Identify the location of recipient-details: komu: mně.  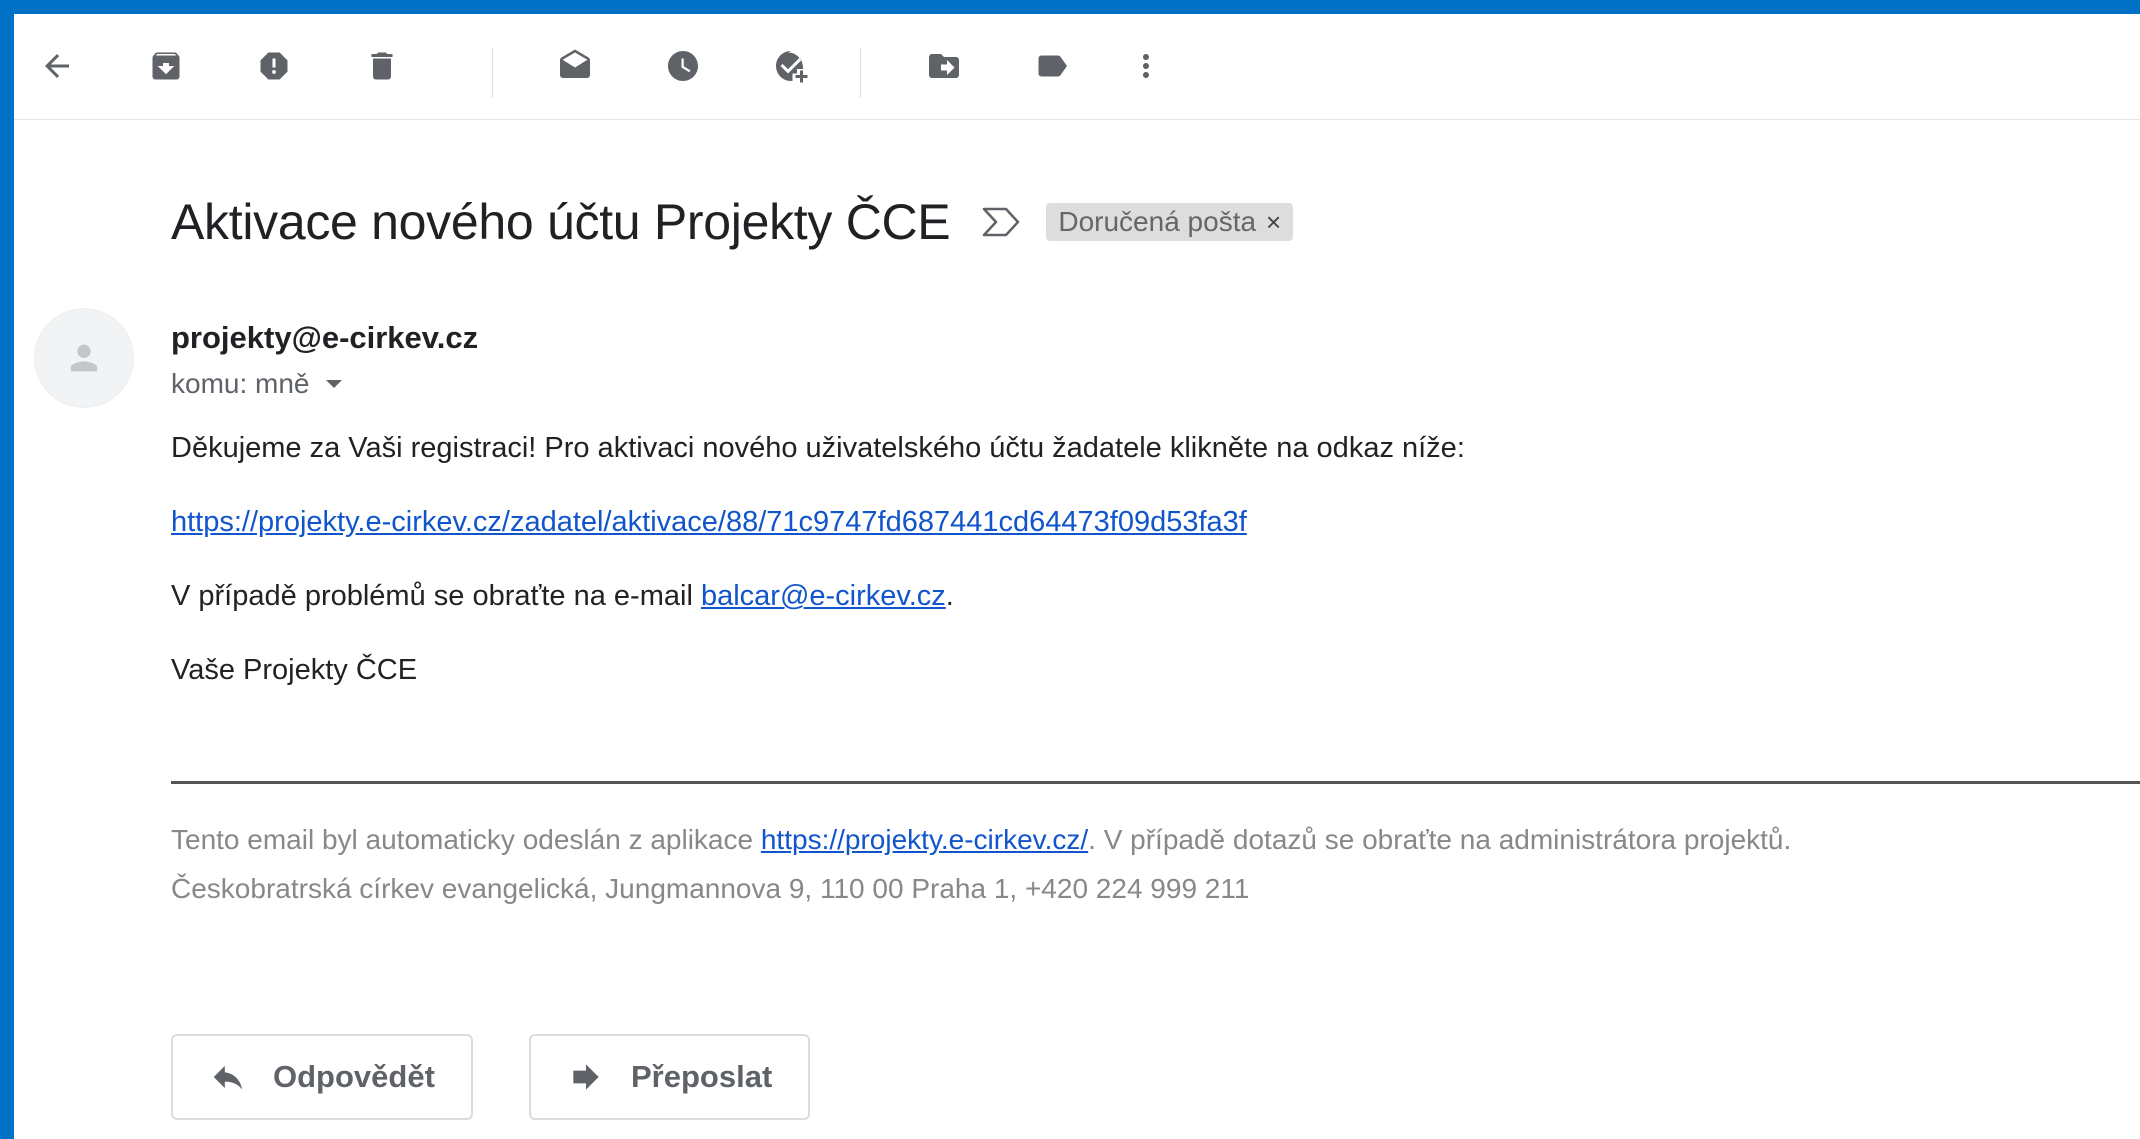
(256, 384).